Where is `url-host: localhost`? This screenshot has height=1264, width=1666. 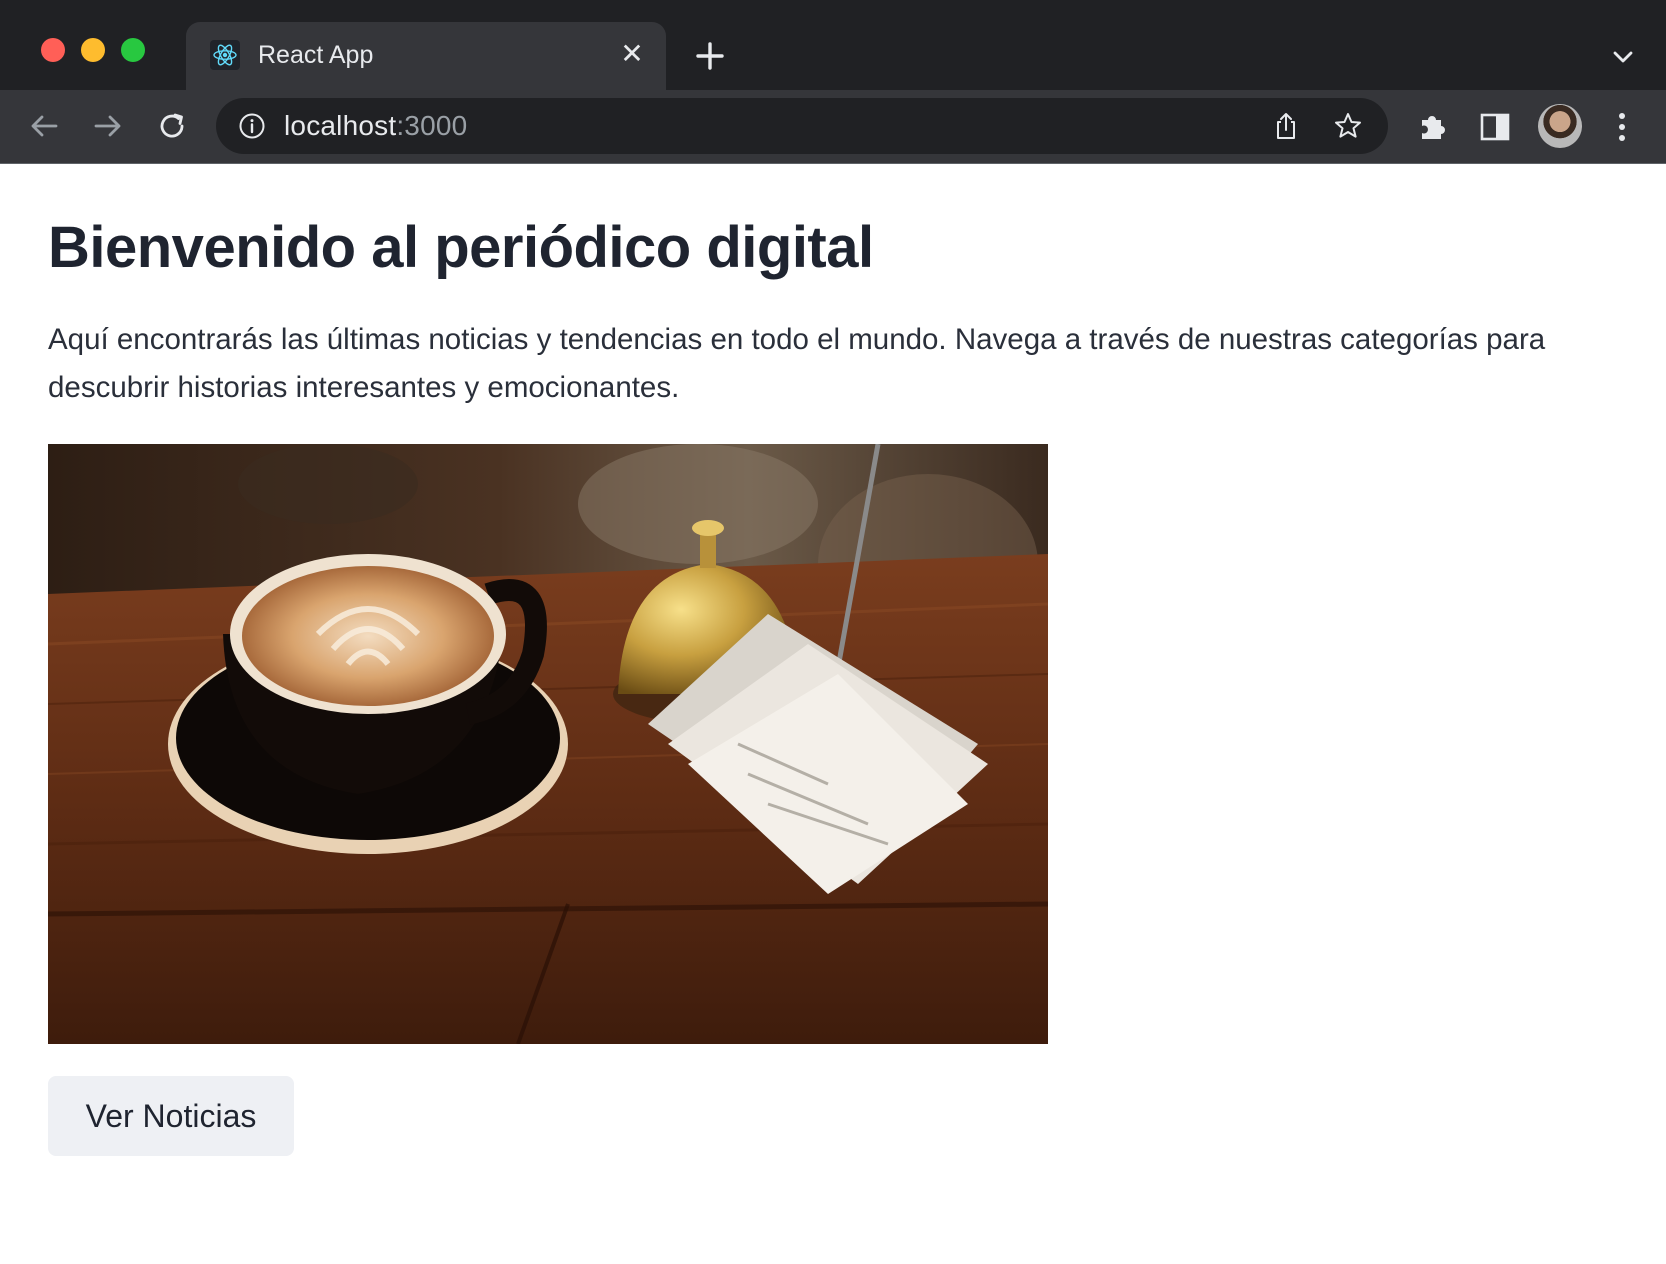
url-host: localhost is located at coordinates (340, 125).